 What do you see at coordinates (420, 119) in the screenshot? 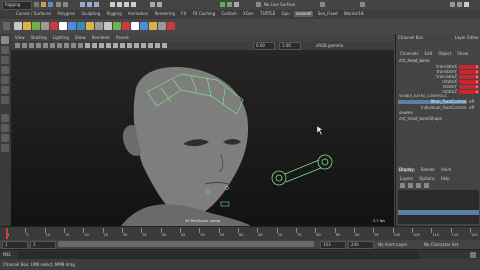
I see `shape-name: ctrl_head_boneShape` at bounding box center [420, 119].